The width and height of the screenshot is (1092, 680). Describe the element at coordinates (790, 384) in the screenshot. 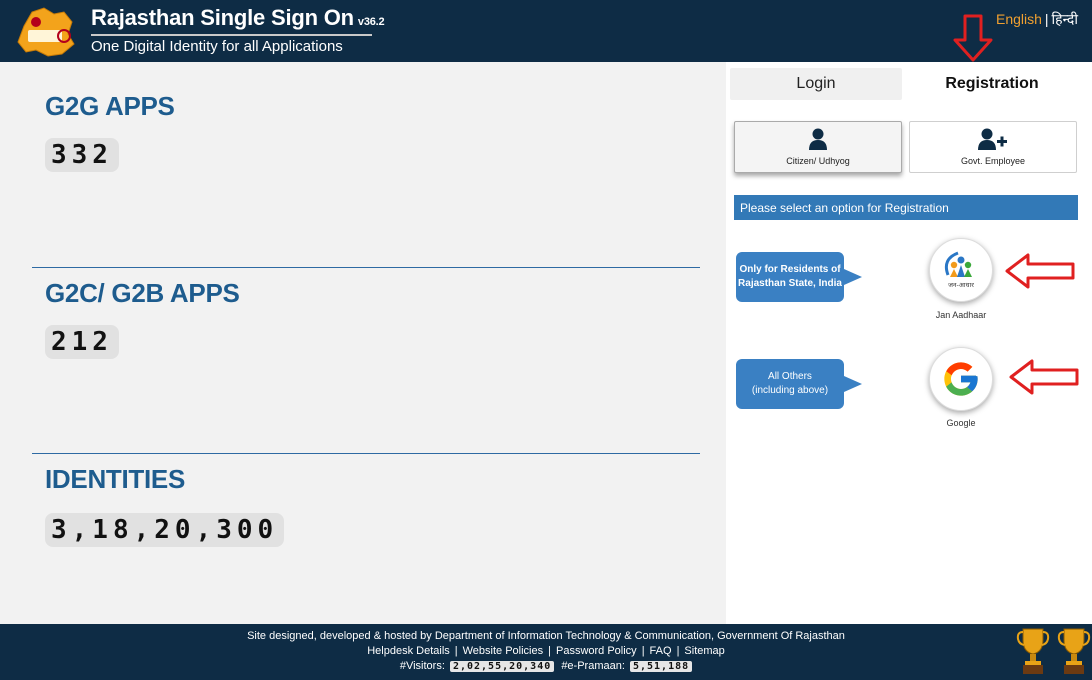

I see `google-bubble-text: All Others (including above)` at that location.